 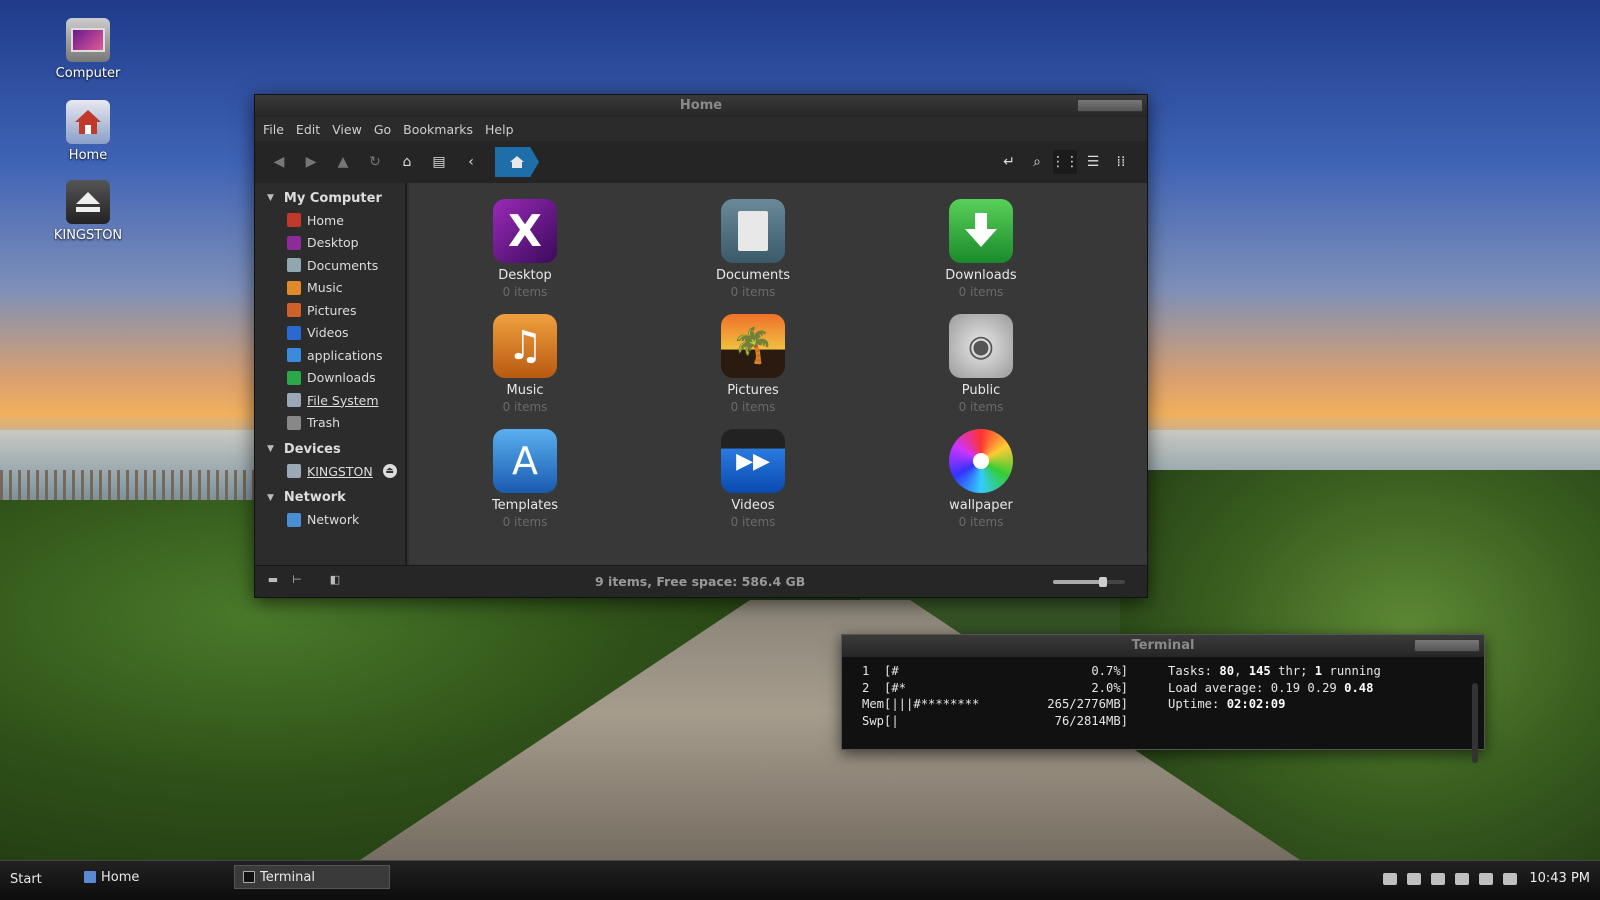 I want to click on folder-icon, so click(x=90, y=877).